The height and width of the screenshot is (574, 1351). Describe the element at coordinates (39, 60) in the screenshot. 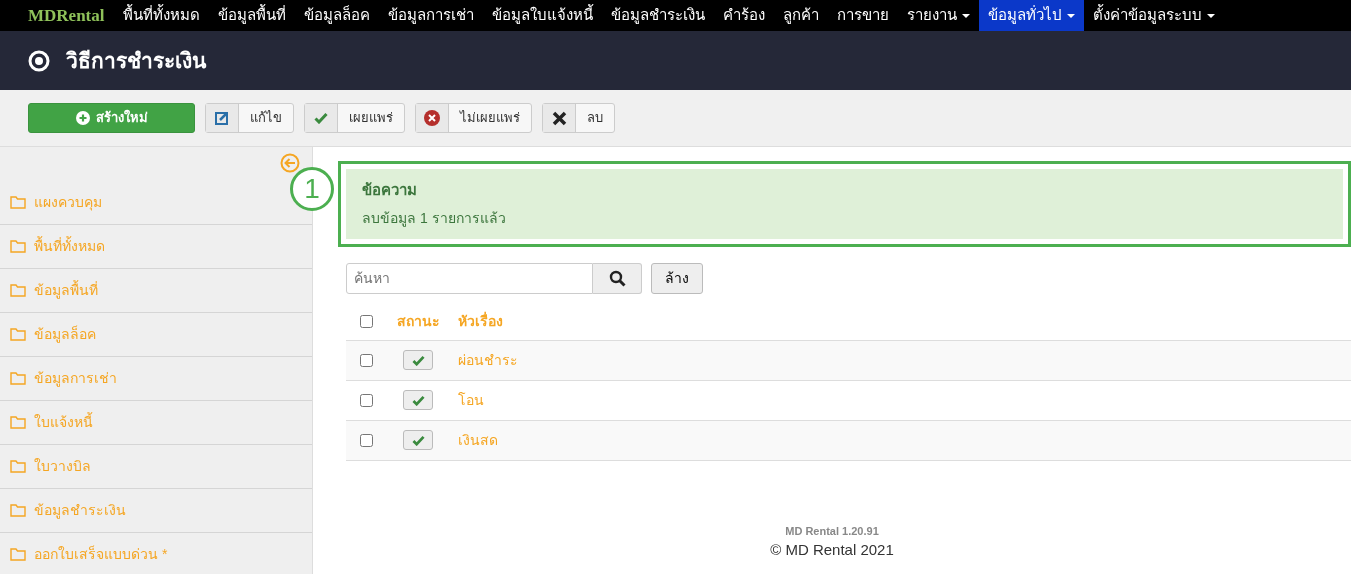

I see `target-icon` at that location.